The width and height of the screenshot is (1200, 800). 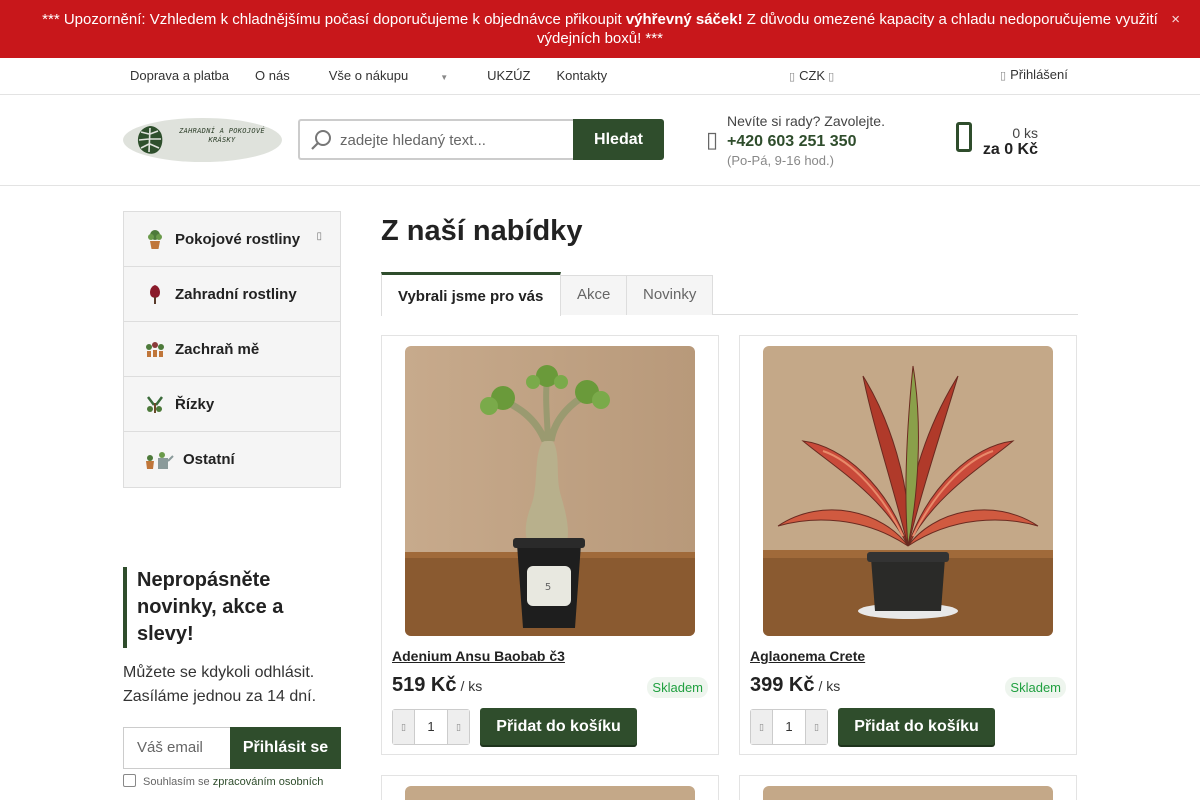 I want to click on tab-vybrali-jsme: Vybrali jsme pro vás, so click(x=471, y=294).